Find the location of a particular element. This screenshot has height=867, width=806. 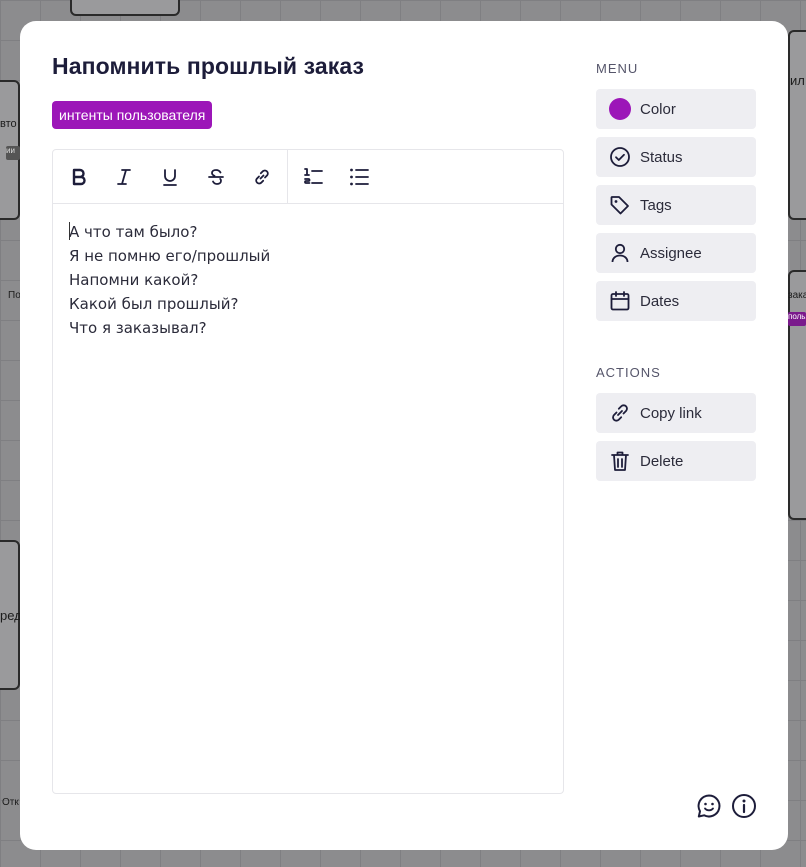

tags-button: Tags is located at coordinates (676, 205).